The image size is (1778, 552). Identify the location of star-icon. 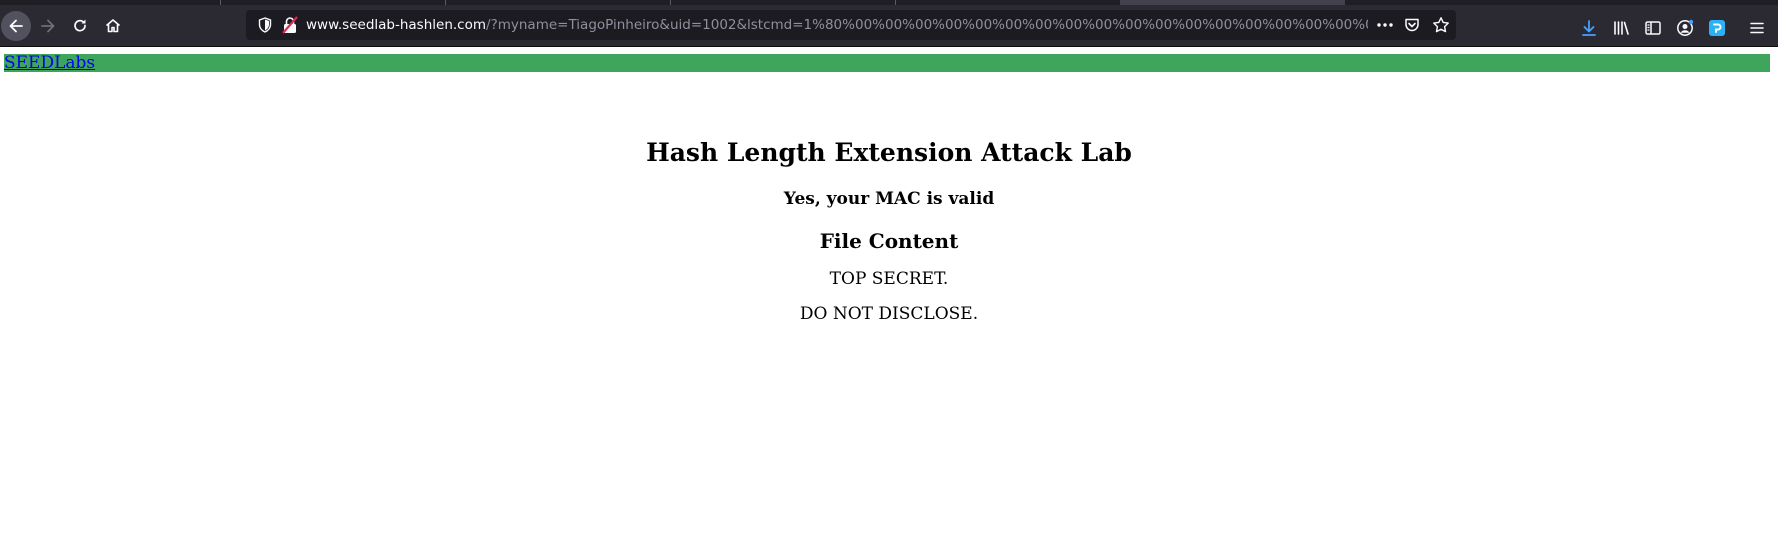
(1441, 25).